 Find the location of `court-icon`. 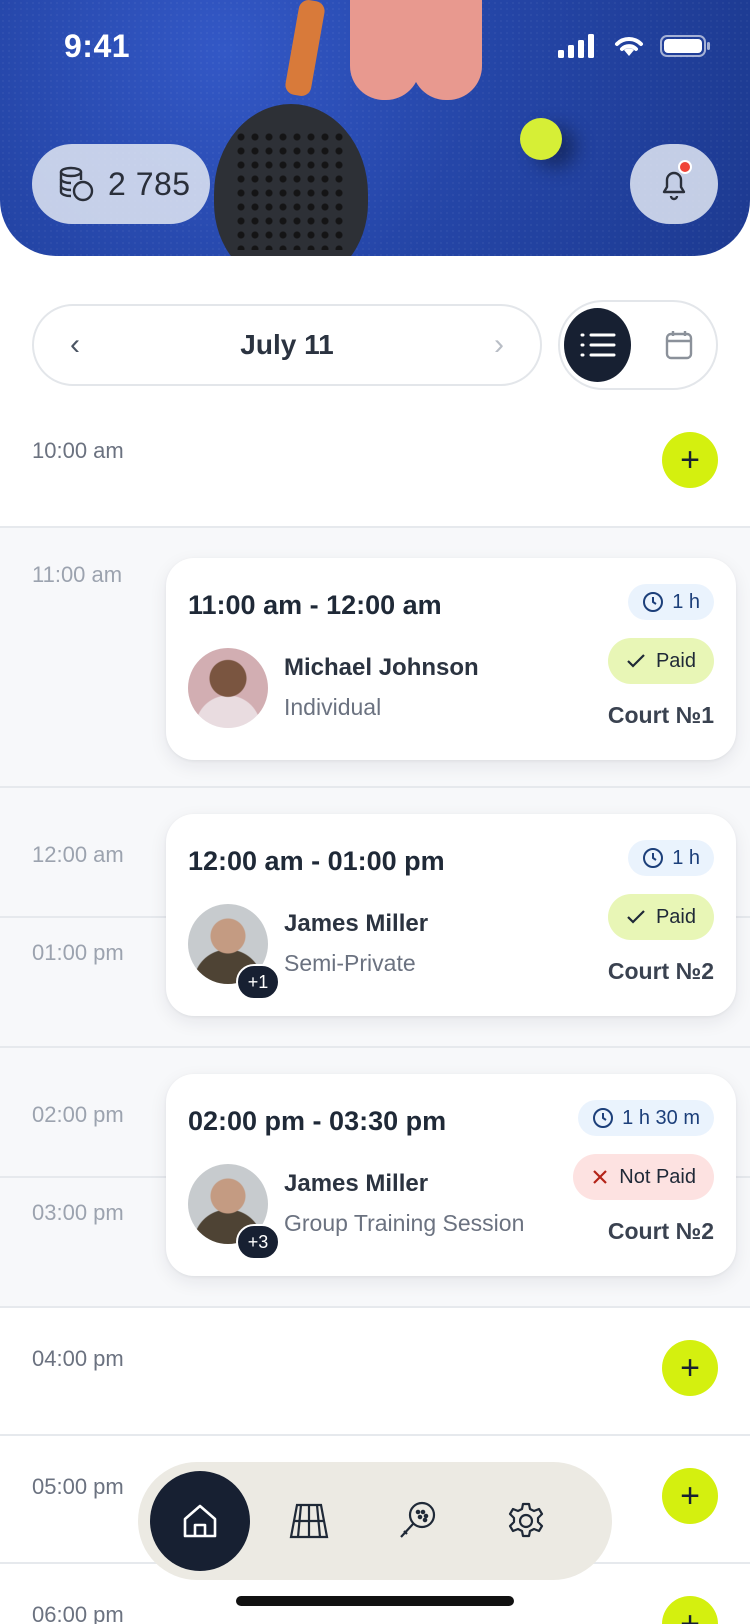

court-icon is located at coordinates (308, 1521).